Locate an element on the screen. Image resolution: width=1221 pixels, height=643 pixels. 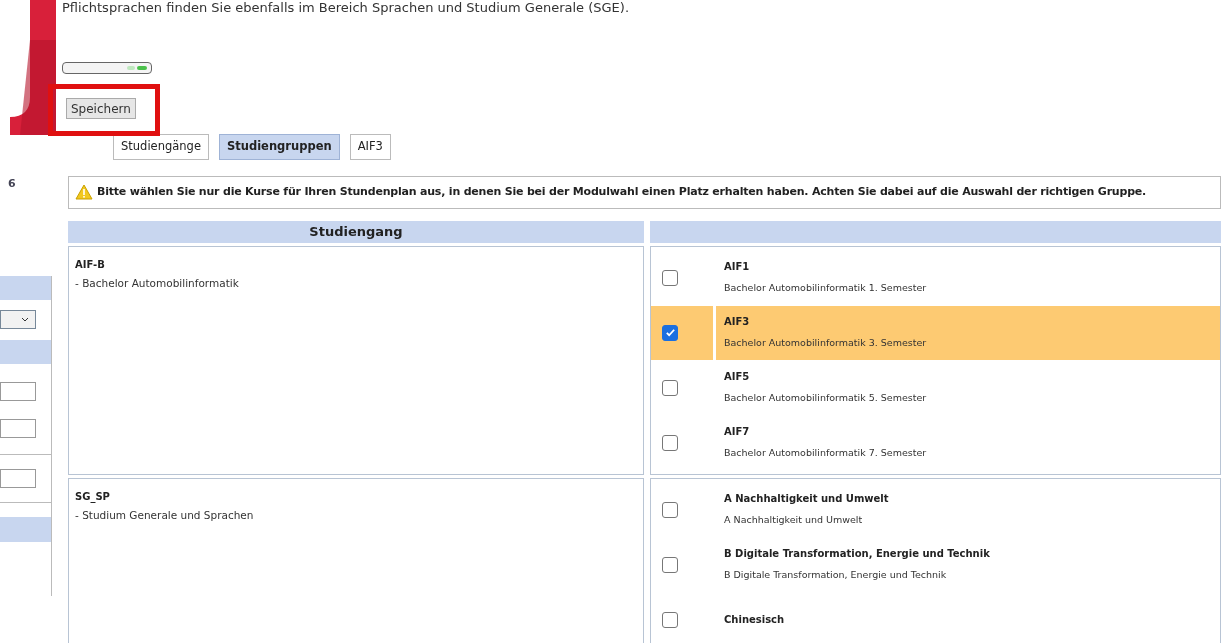
warning-text: Bitte wählen Sie nur die Kurse für Ihren Stundenplan aus, in denen Sie bei der Modulwahl einen Platz erhalten haben. Achten Sie dabei auf die Auswahl der richtigen Gruppe. is located at coordinates (622, 191).